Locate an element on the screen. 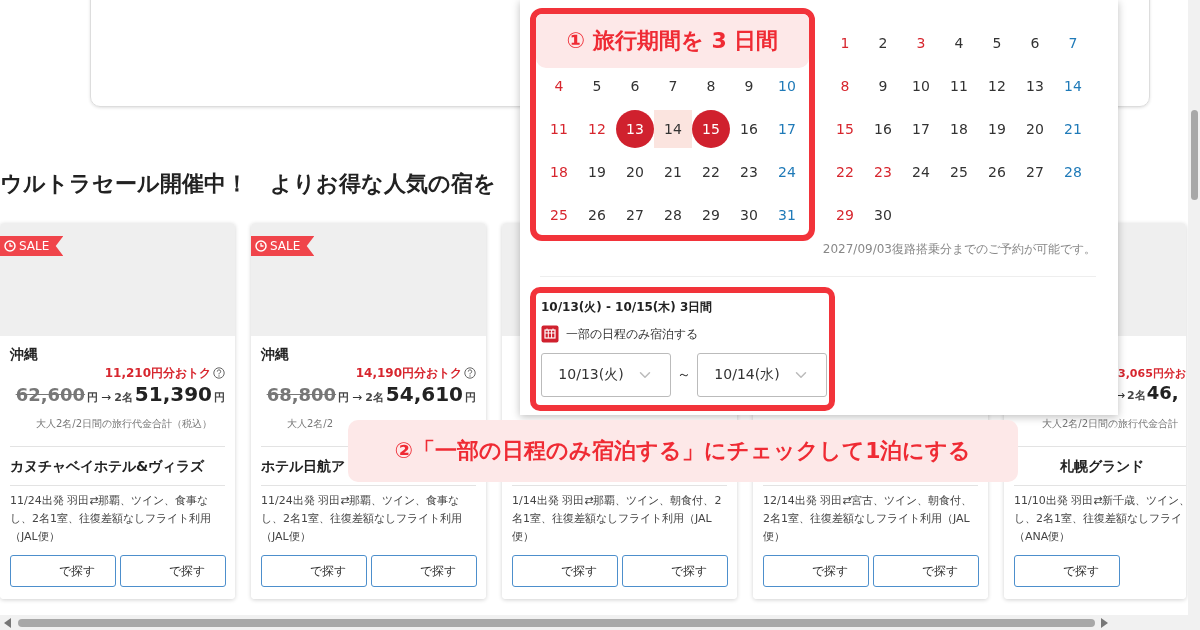 The height and width of the screenshot is (630, 1200). plan-description: 1/14出発 羽田⇄那覇、ツイン、朝食付、2 名1室、往復差額なしフライト利用（JAL 便） is located at coordinates (617, 519).